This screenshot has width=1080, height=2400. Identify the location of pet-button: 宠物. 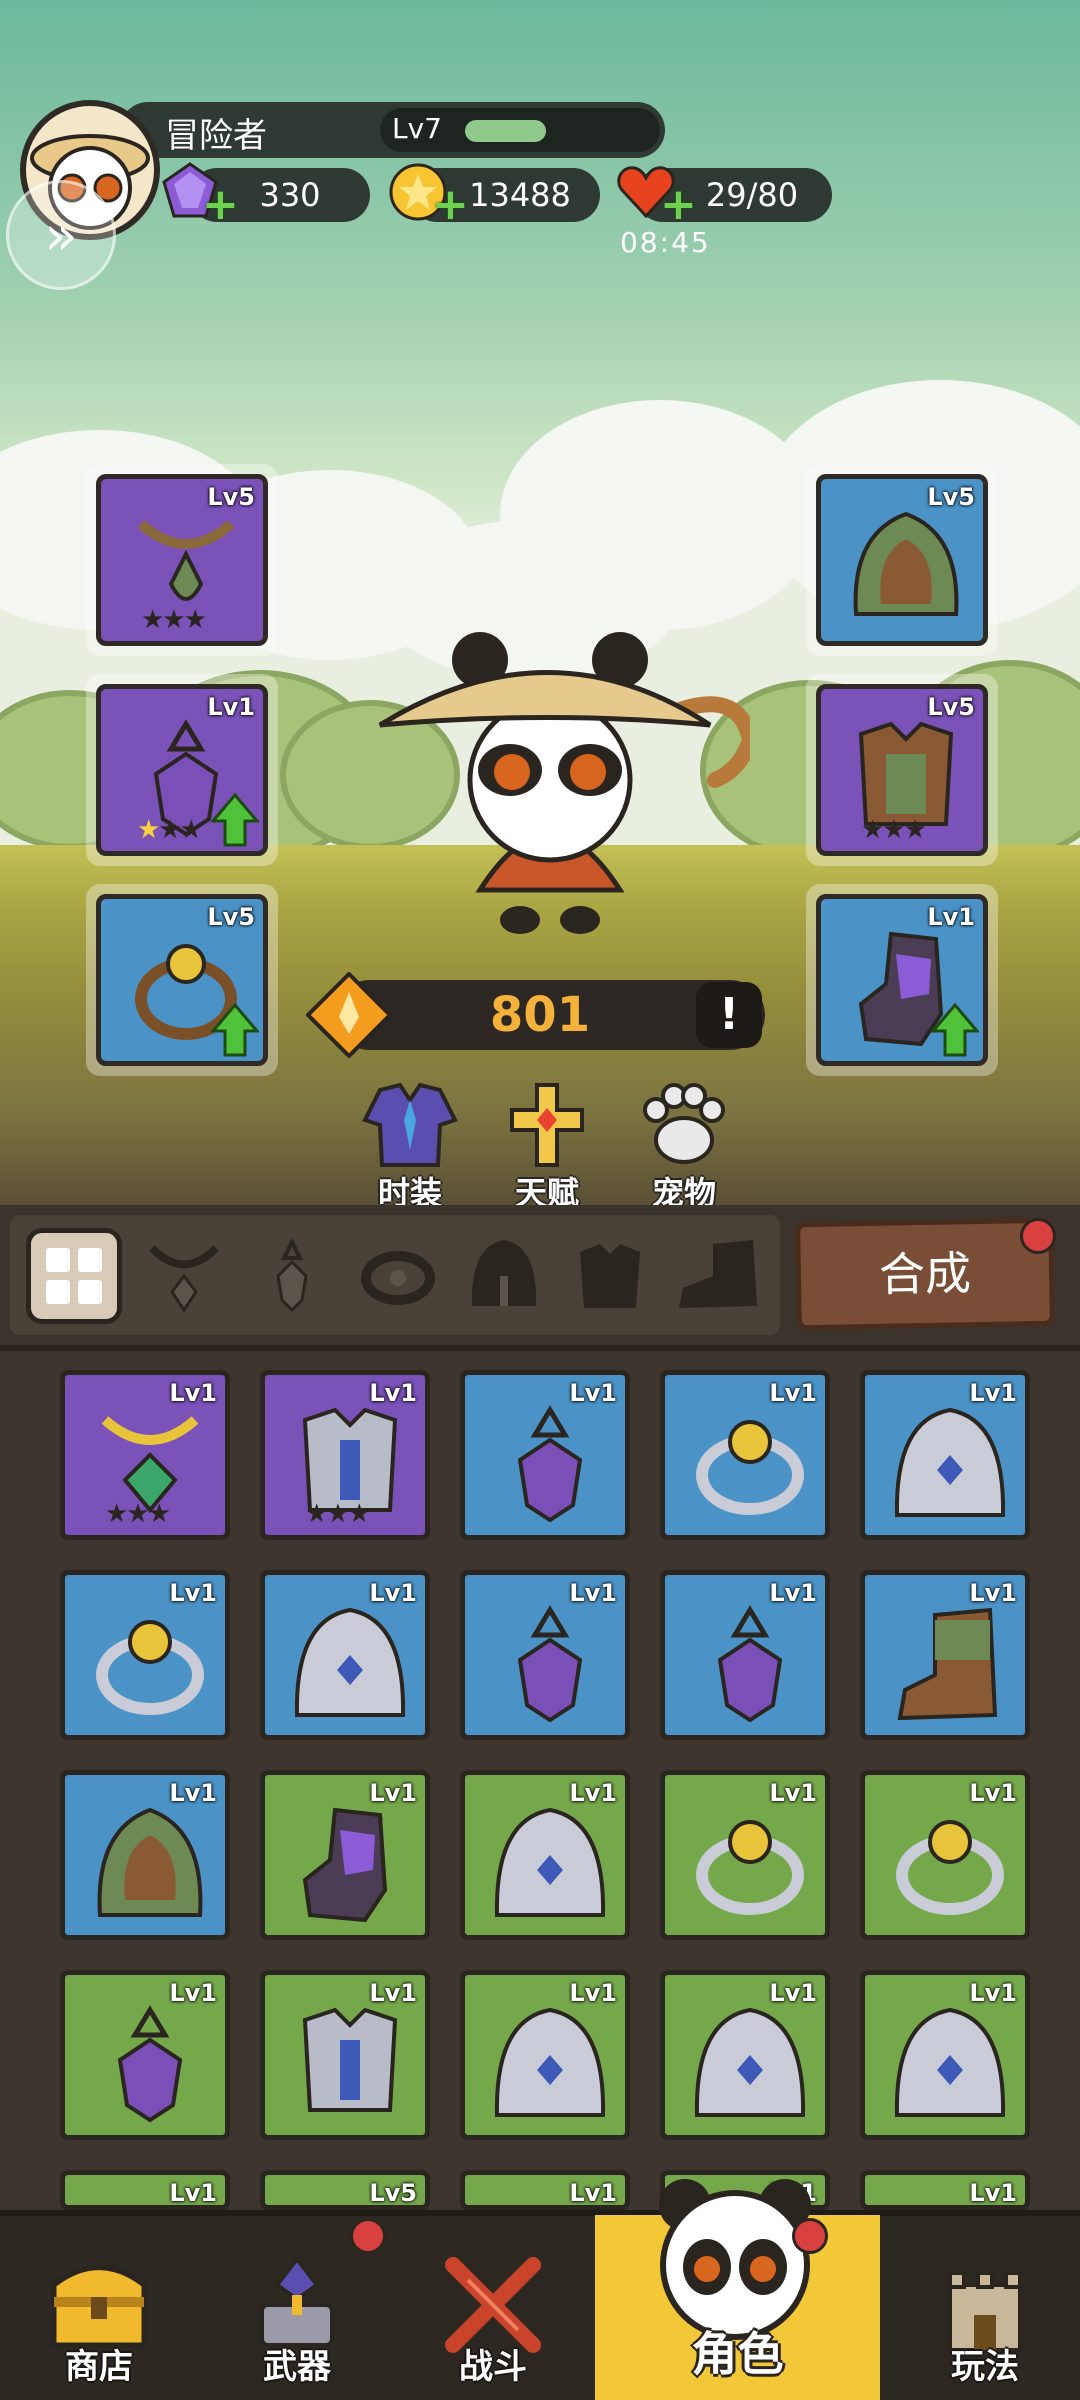
(684, 1147).